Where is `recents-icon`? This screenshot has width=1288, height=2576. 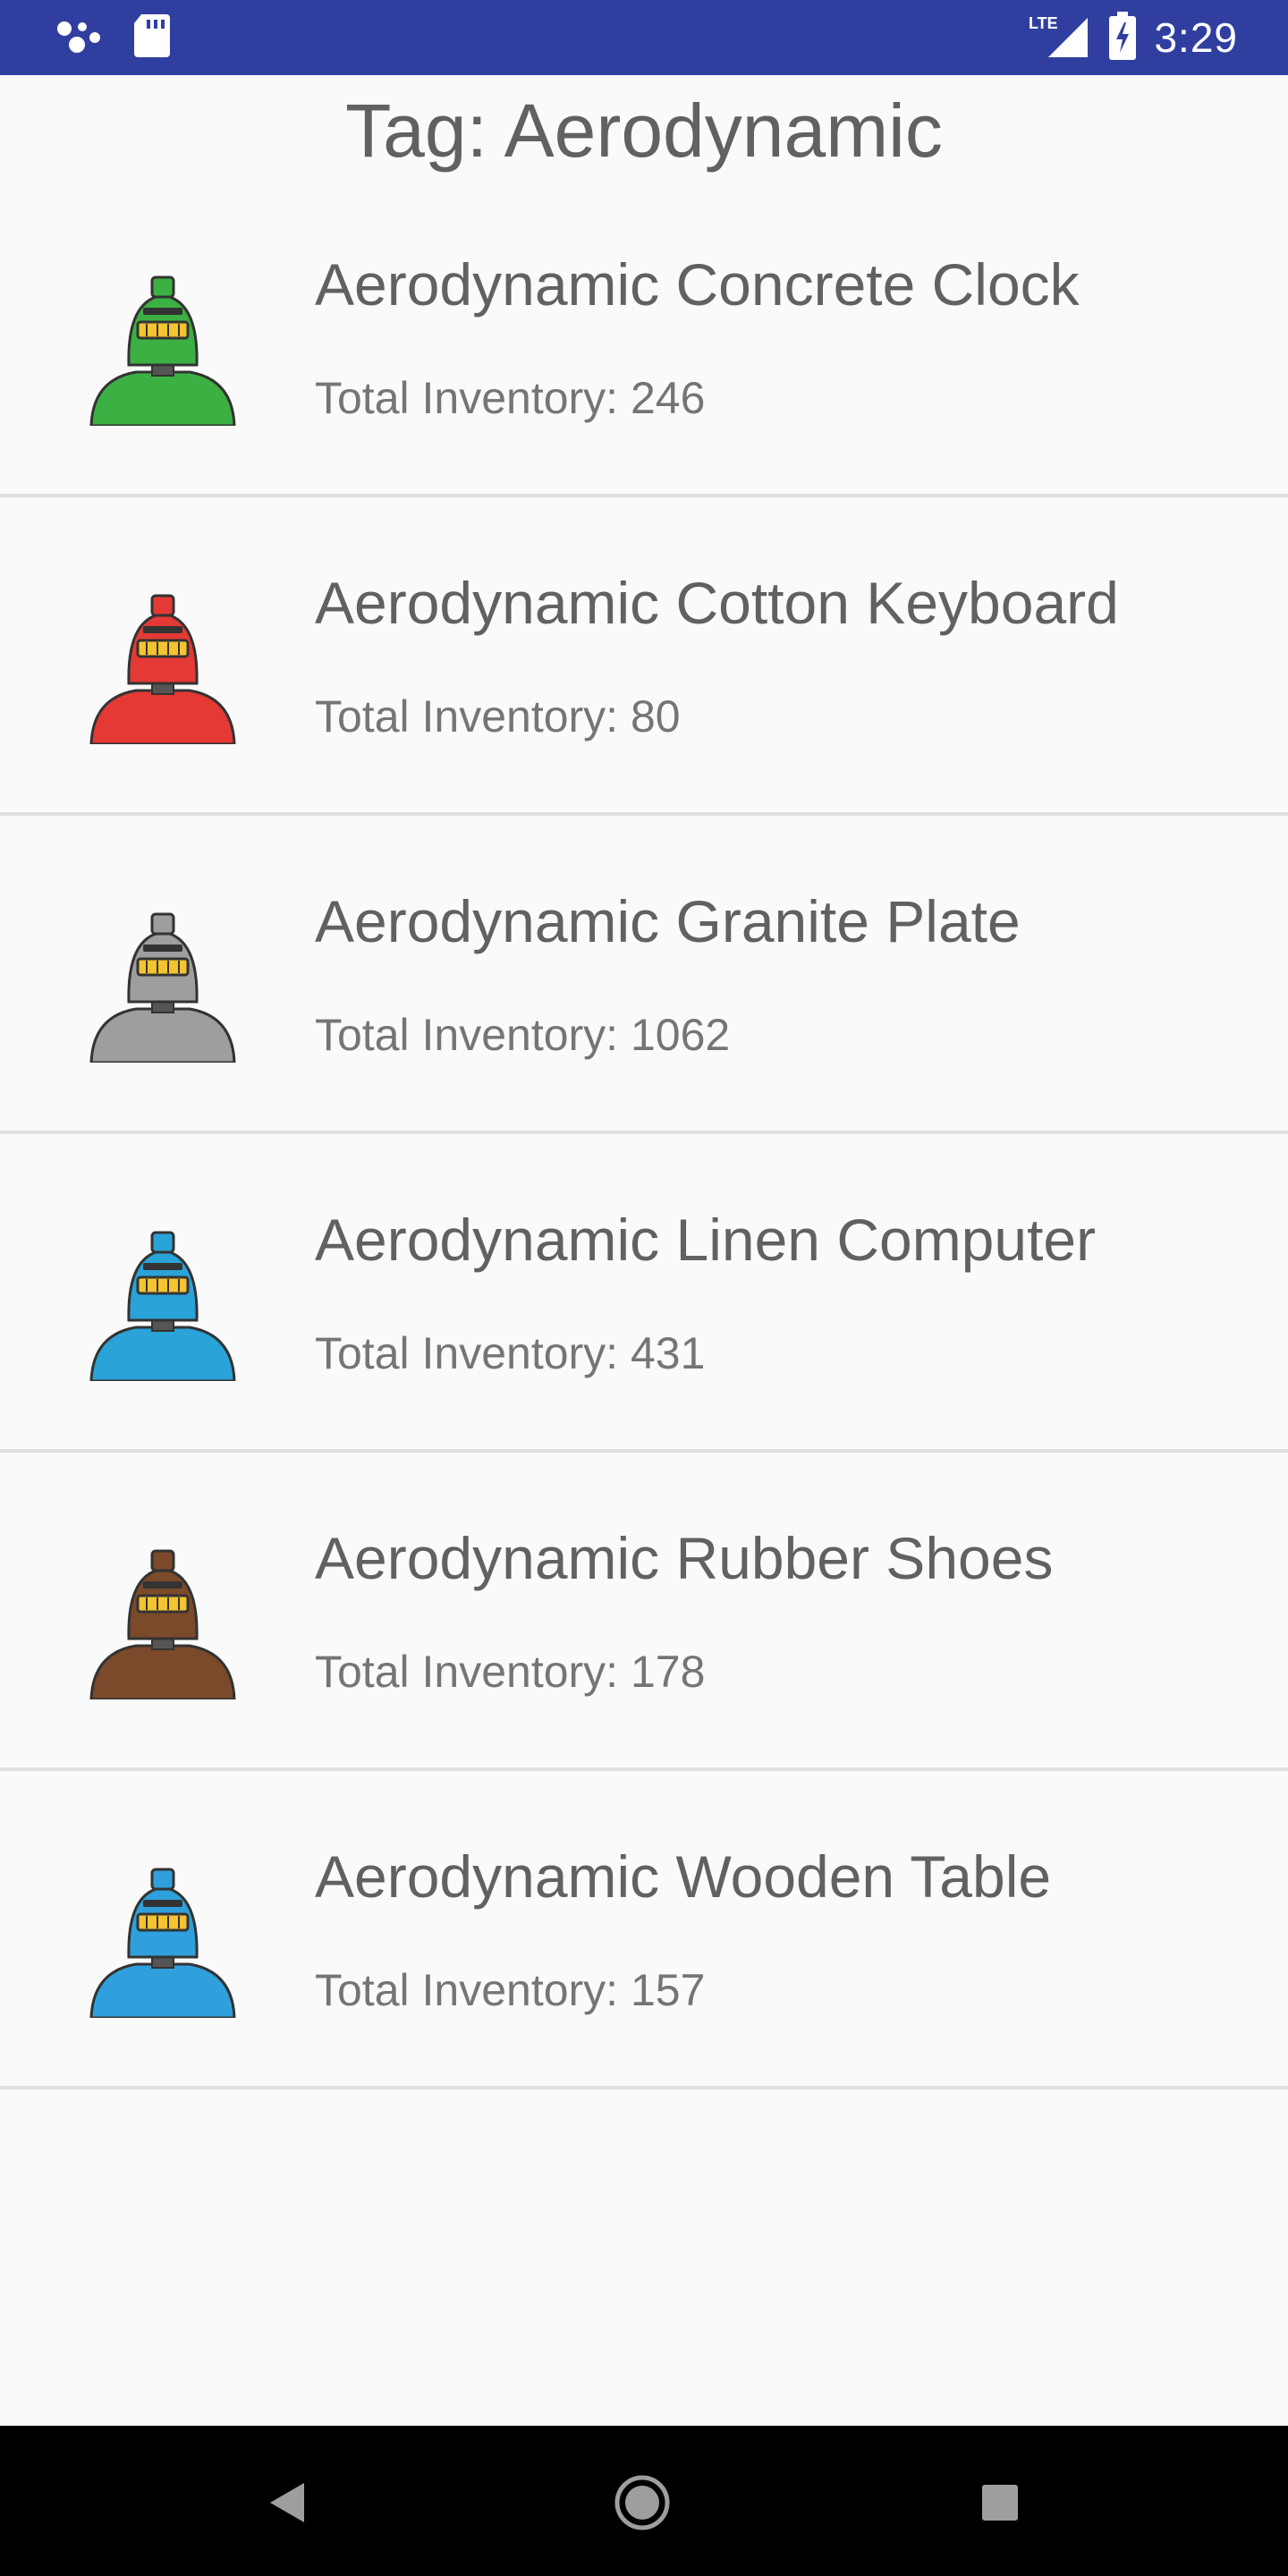
recents-icon is located at coordinates (1000, 2503).